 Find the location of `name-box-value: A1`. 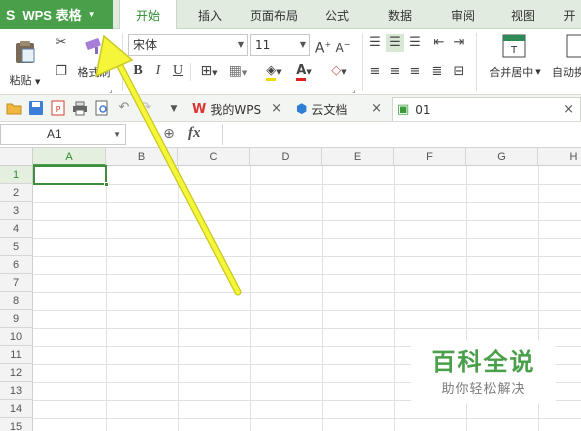

name-box-value: A1 is located at coordinates (54, 134).